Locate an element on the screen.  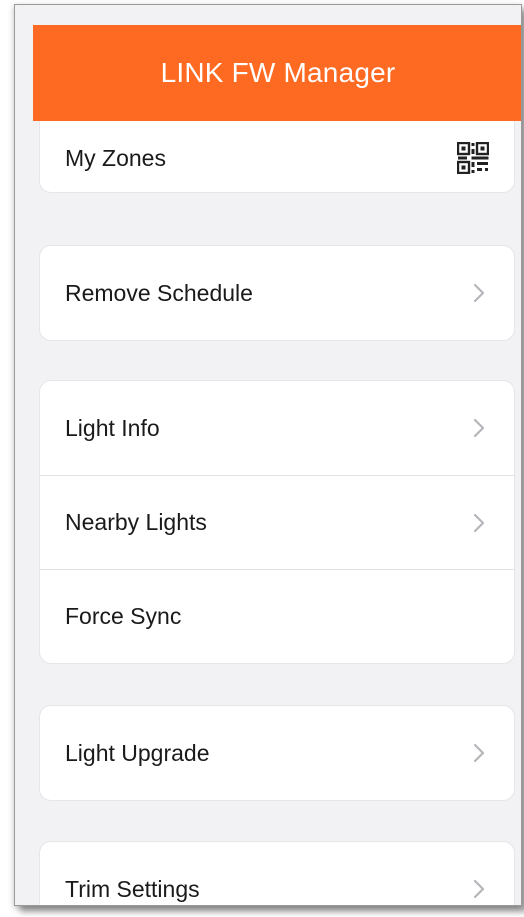
nearby-lights-label: Nearby Lights is located at coordinates (136, 522).